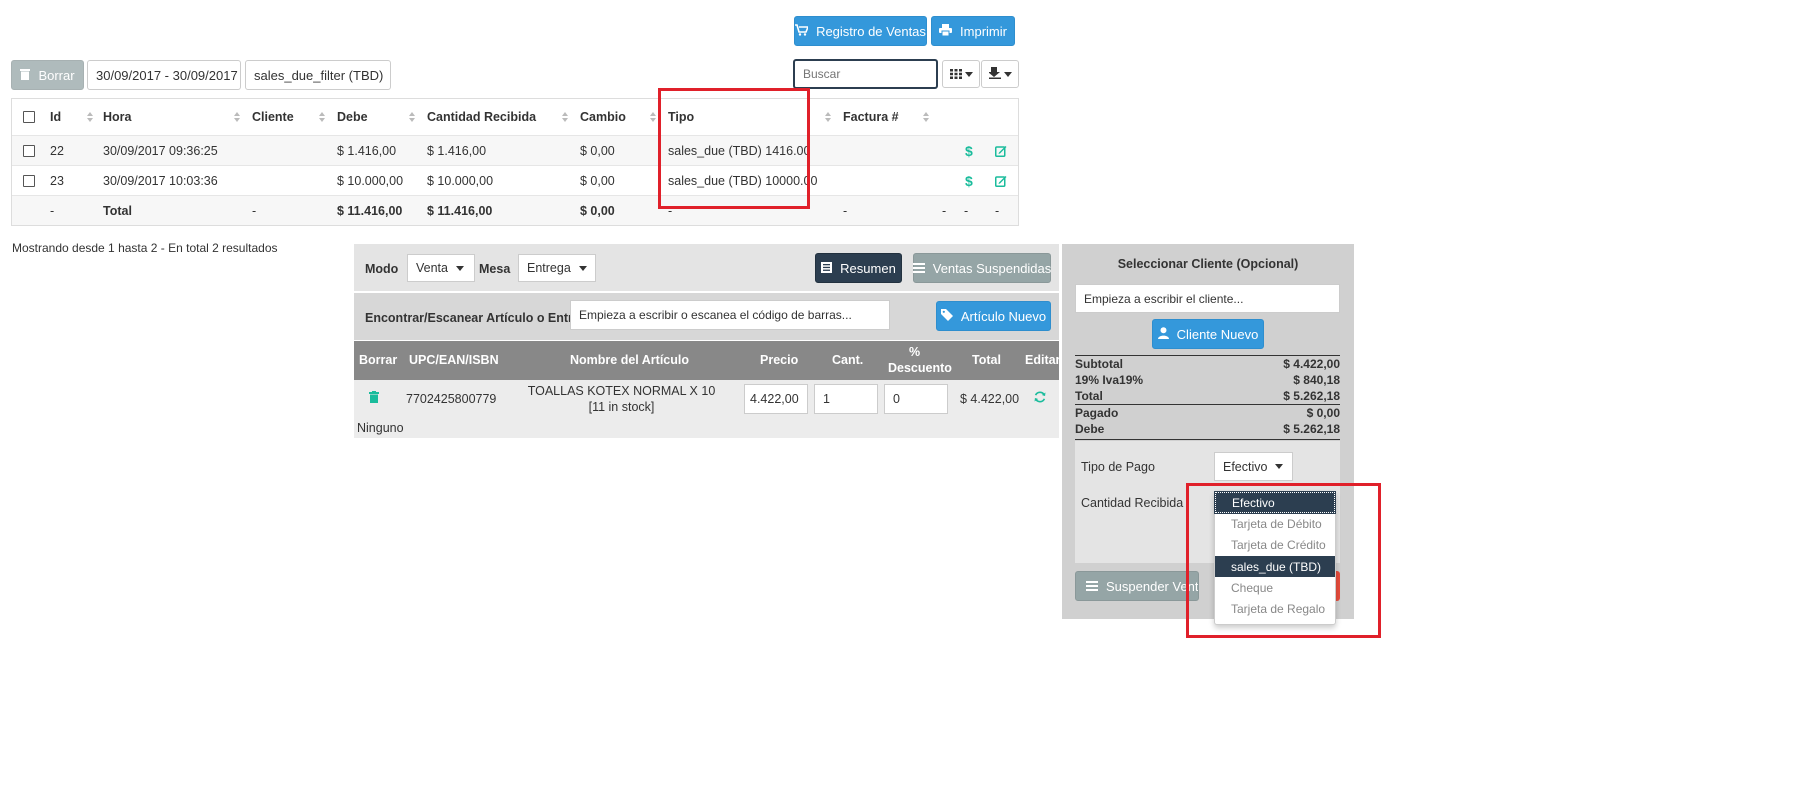 The image size is (1819, 796). Describe the element at coordinates (454, 360) in the screenshot. I see `cart-header-upc: UPC/EAN/ISBN` at that location.